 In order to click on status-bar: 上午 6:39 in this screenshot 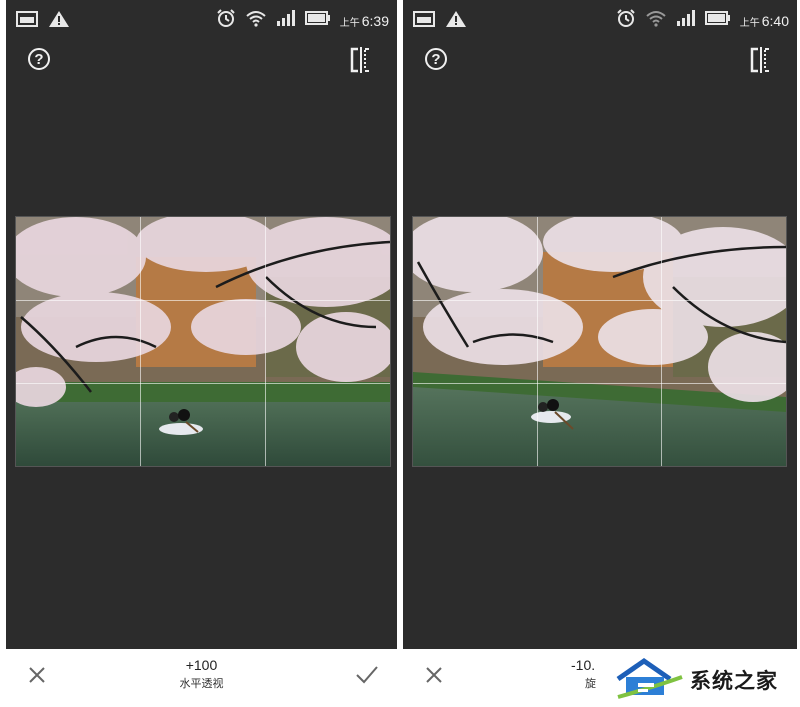, I will do `click(201, 19)`.